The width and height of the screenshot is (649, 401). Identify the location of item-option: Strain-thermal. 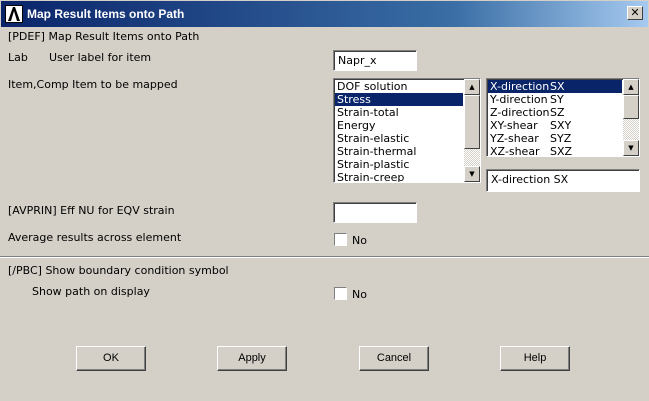
(399, 151).